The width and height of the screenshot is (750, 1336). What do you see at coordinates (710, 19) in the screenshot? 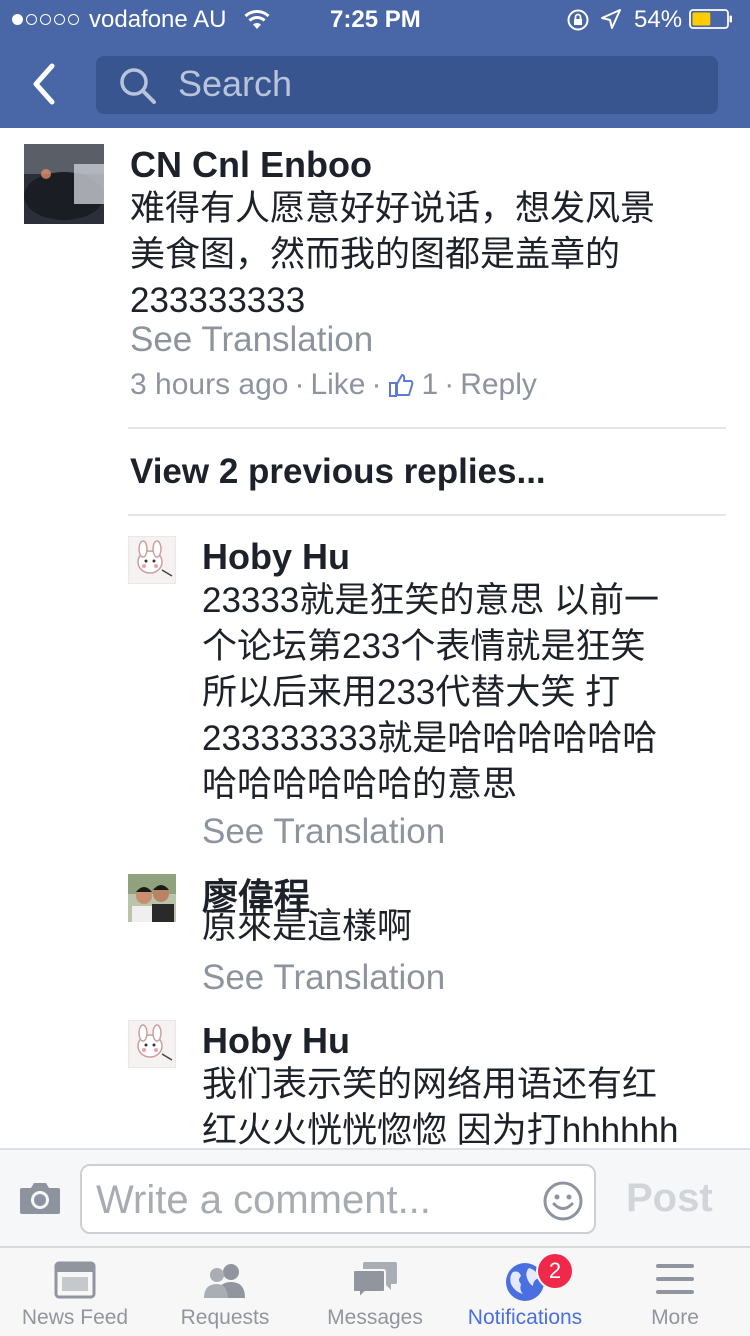
I see `battery-icon` at bounding box center [710, 19].